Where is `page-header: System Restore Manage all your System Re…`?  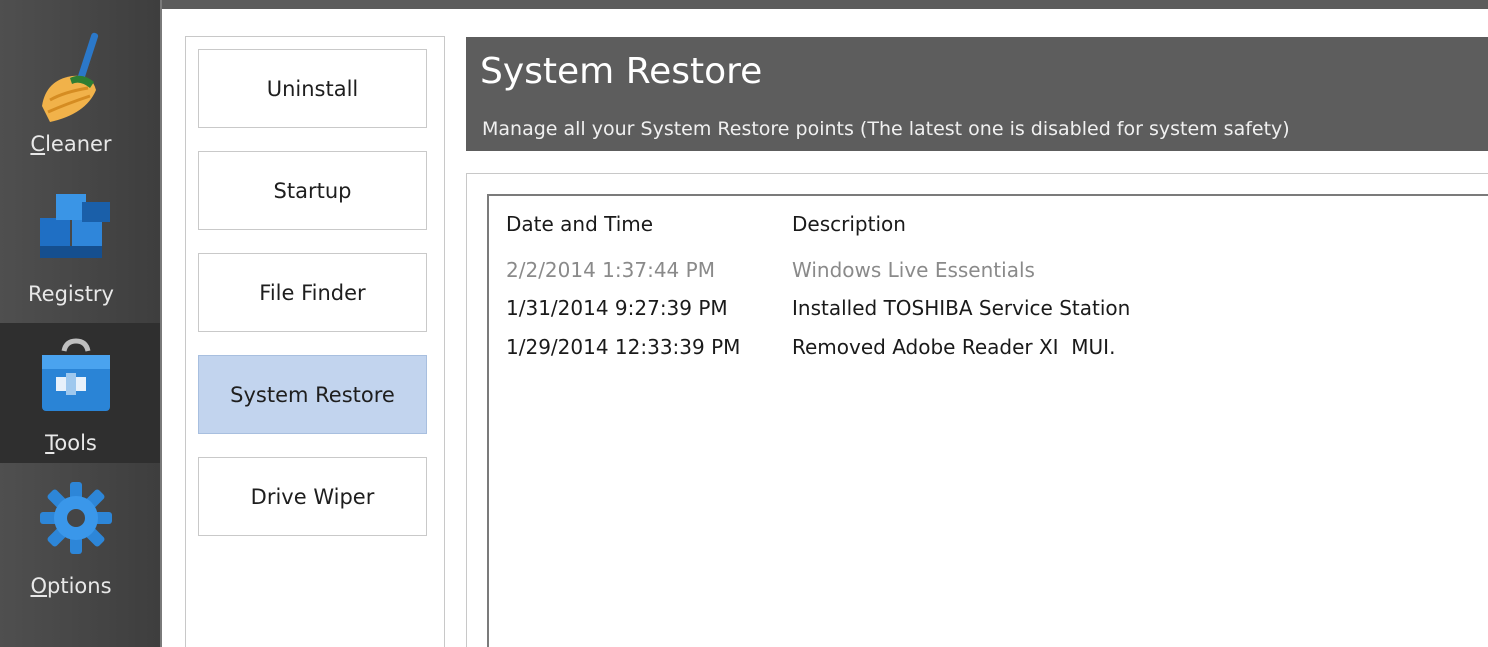
page-header: System Restore Manage all your System Re… is located at coordinates (977, 94).